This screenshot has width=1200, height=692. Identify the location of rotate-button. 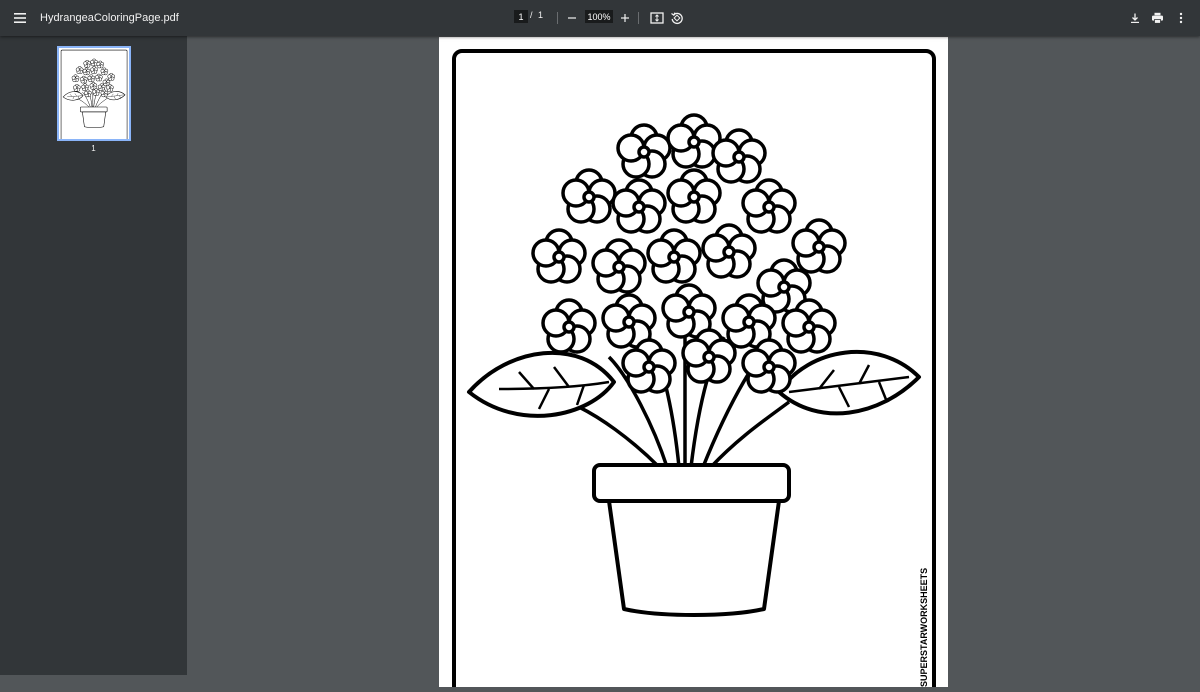
(677, 18).